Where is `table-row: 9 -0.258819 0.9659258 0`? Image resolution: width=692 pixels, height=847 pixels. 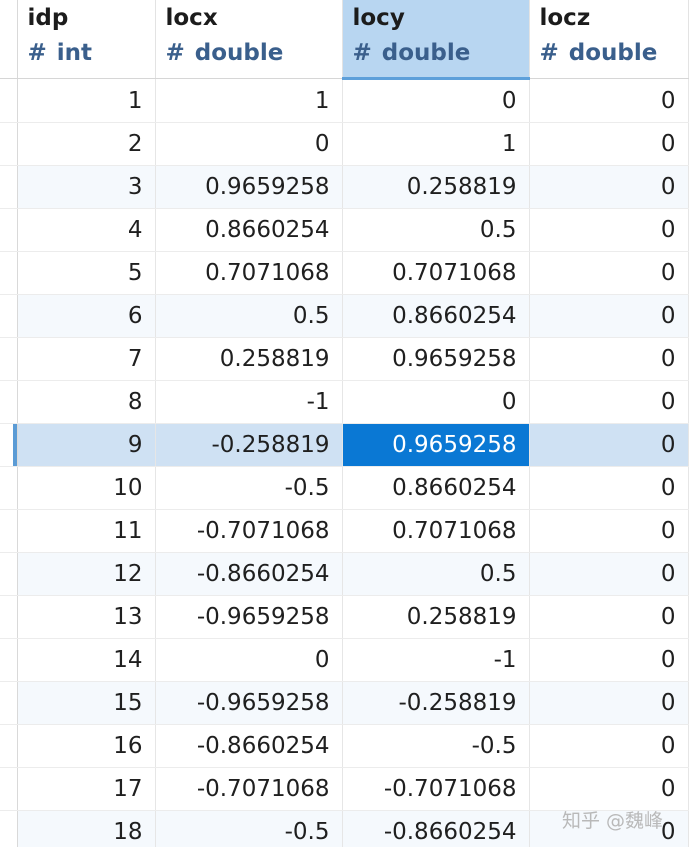 table-row: 9 -0.258819 0.9659258 0 is located at coordinates (344, 445).